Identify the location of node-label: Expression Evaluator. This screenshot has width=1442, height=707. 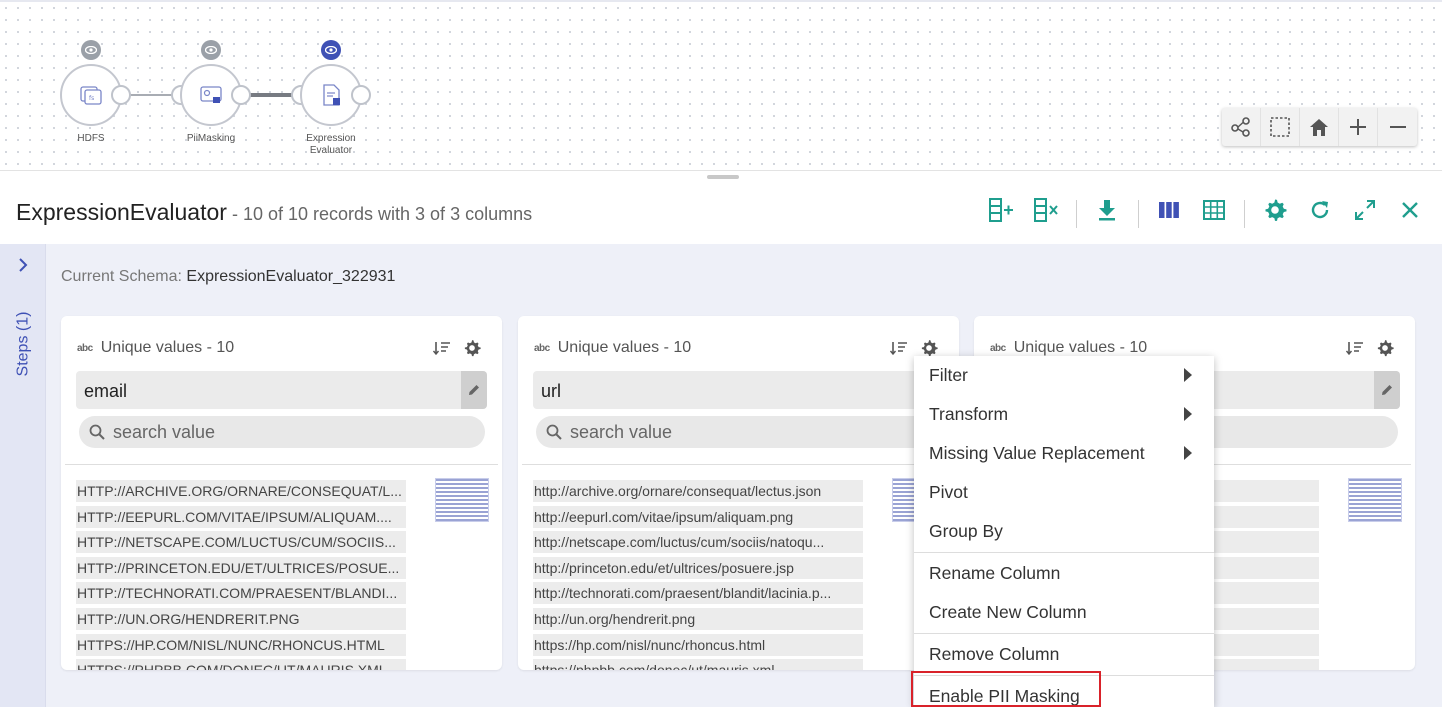
(331, 144).